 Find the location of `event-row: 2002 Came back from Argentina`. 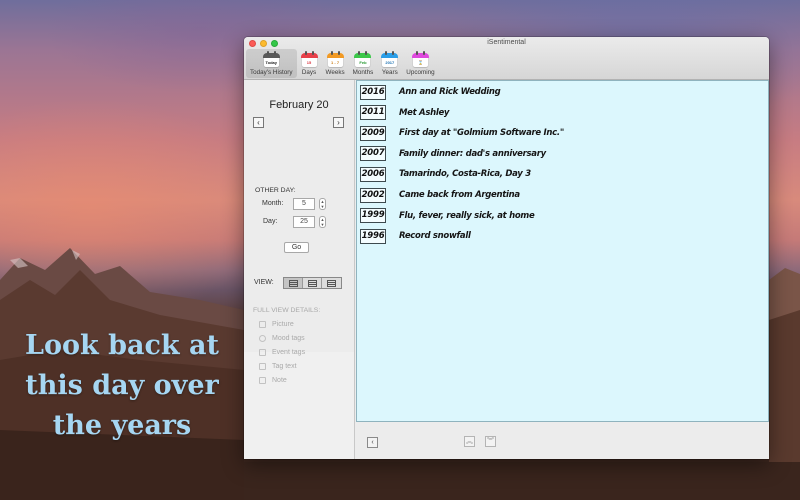

event-row: 2002 Came back from Argentina is located at coordinates (440, 195).